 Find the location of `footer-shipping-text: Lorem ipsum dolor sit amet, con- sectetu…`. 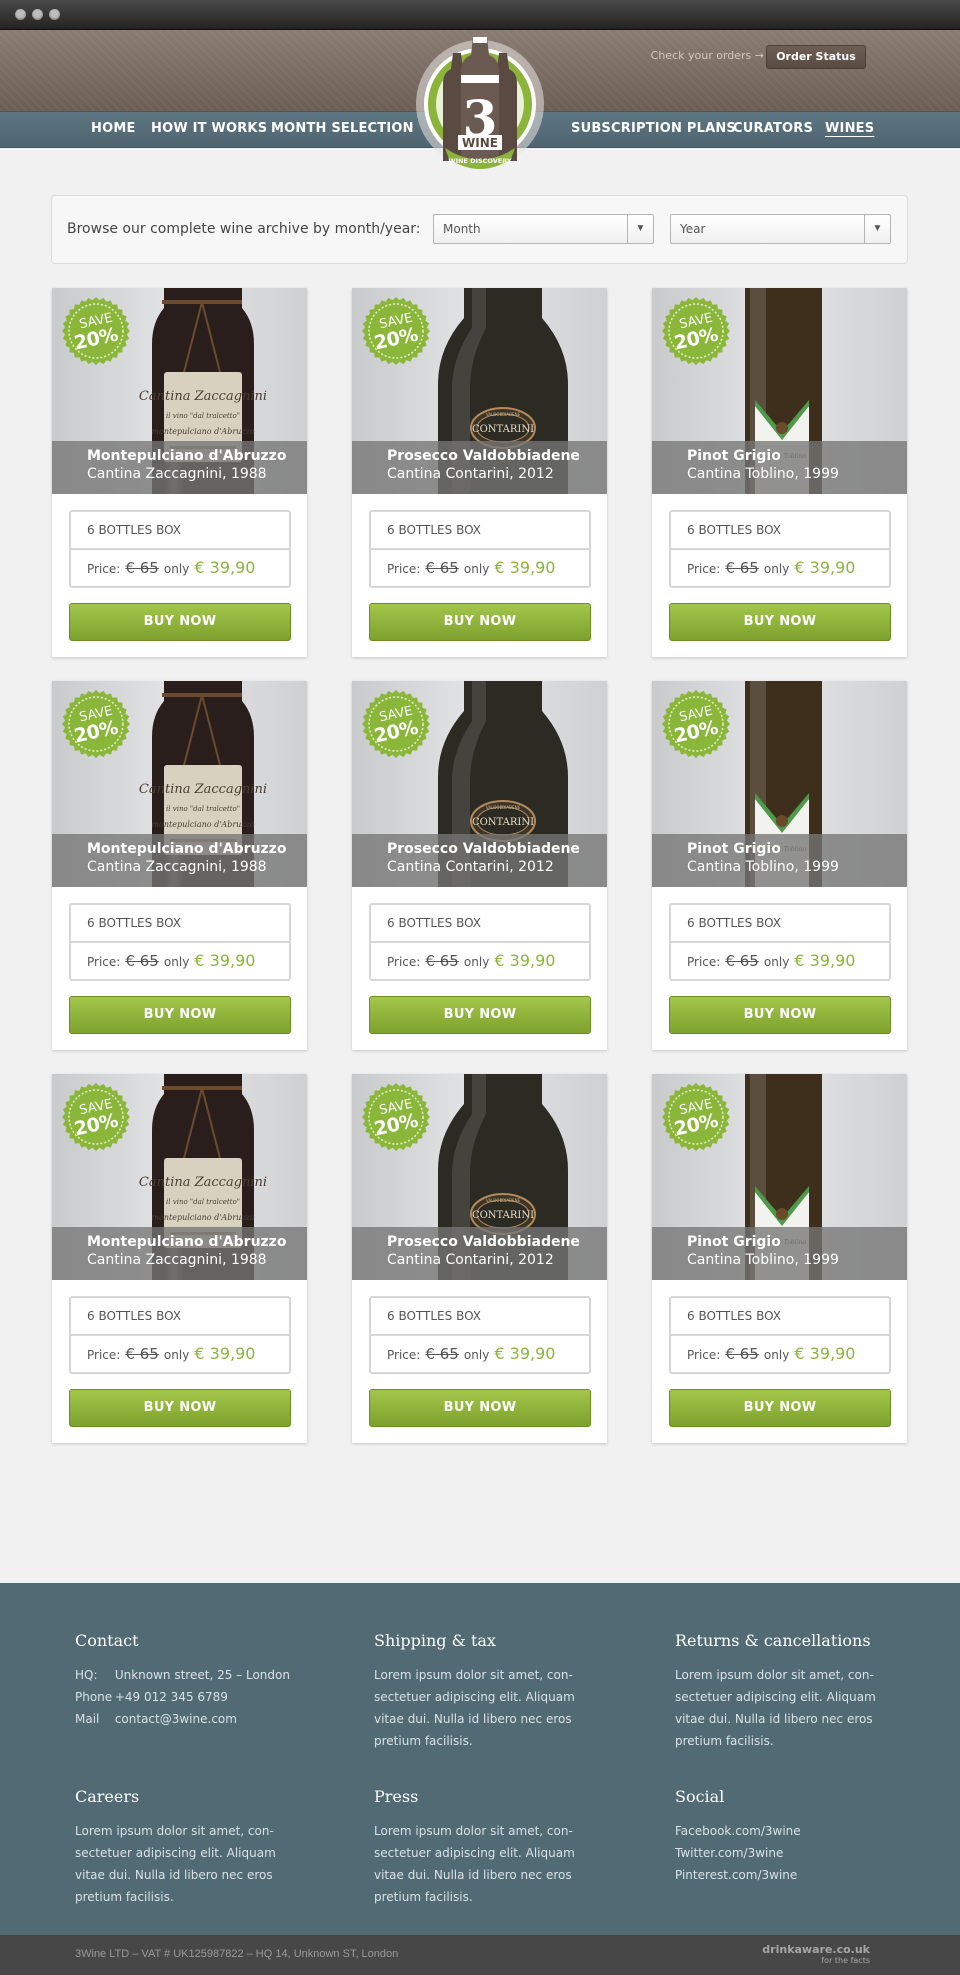

footer-shipping-text: Lorem ipsum dolor sit amet, con- sectetu… is located at coordinates (474, 1708).